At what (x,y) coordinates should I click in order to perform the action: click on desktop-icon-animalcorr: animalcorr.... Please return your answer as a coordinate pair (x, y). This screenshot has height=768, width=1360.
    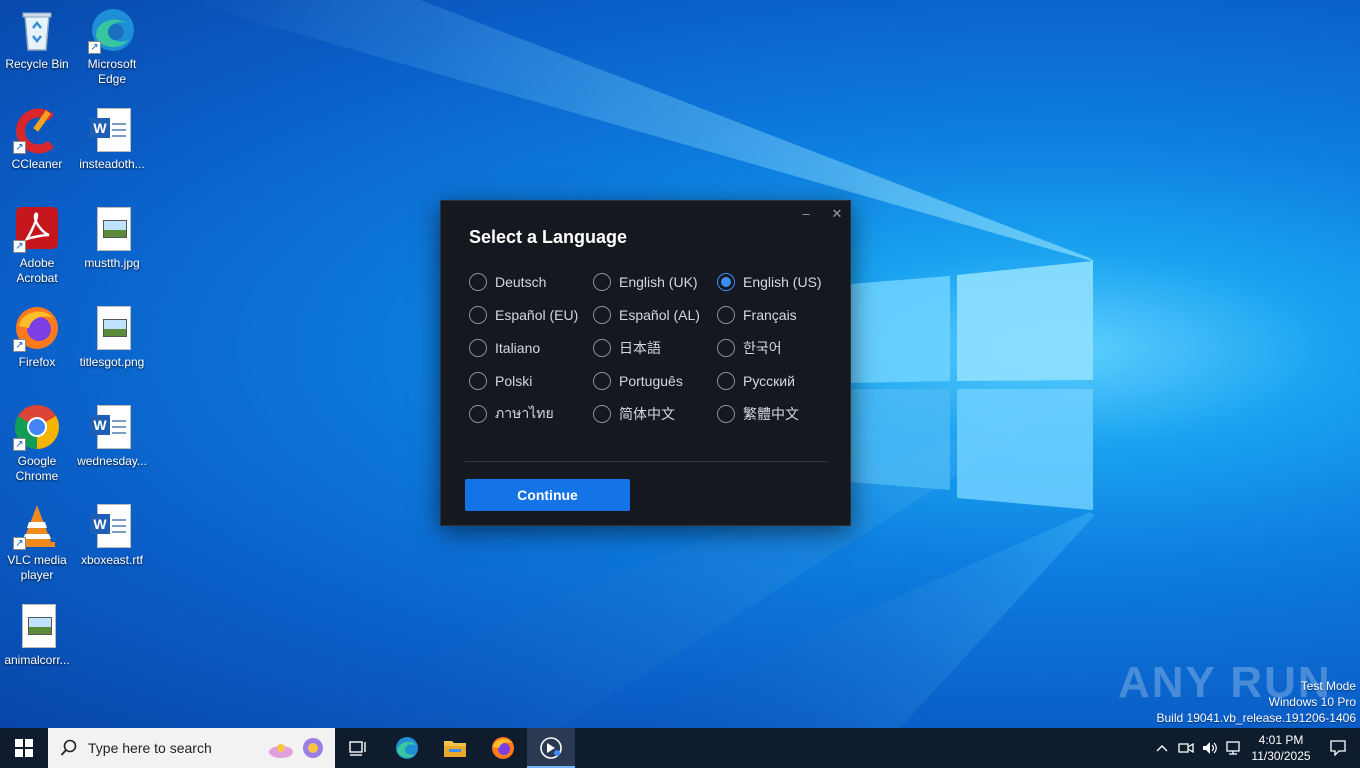
    Looking at the image, I should click on (37, 635).